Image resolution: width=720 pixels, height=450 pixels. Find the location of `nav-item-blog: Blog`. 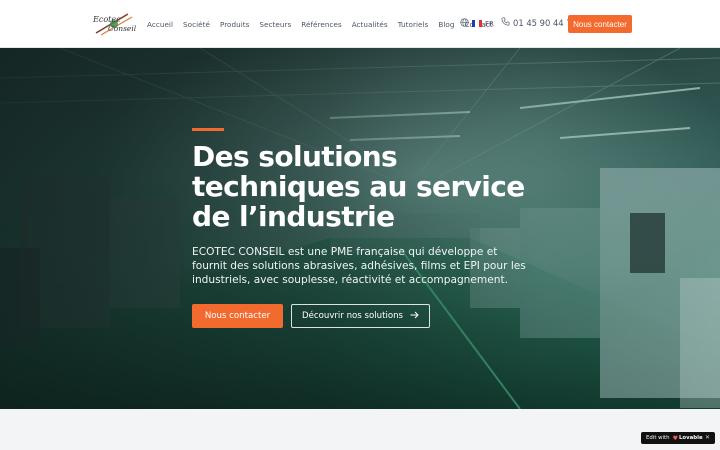

nav-item-blog: Blog is located at coordinates (446, 24).